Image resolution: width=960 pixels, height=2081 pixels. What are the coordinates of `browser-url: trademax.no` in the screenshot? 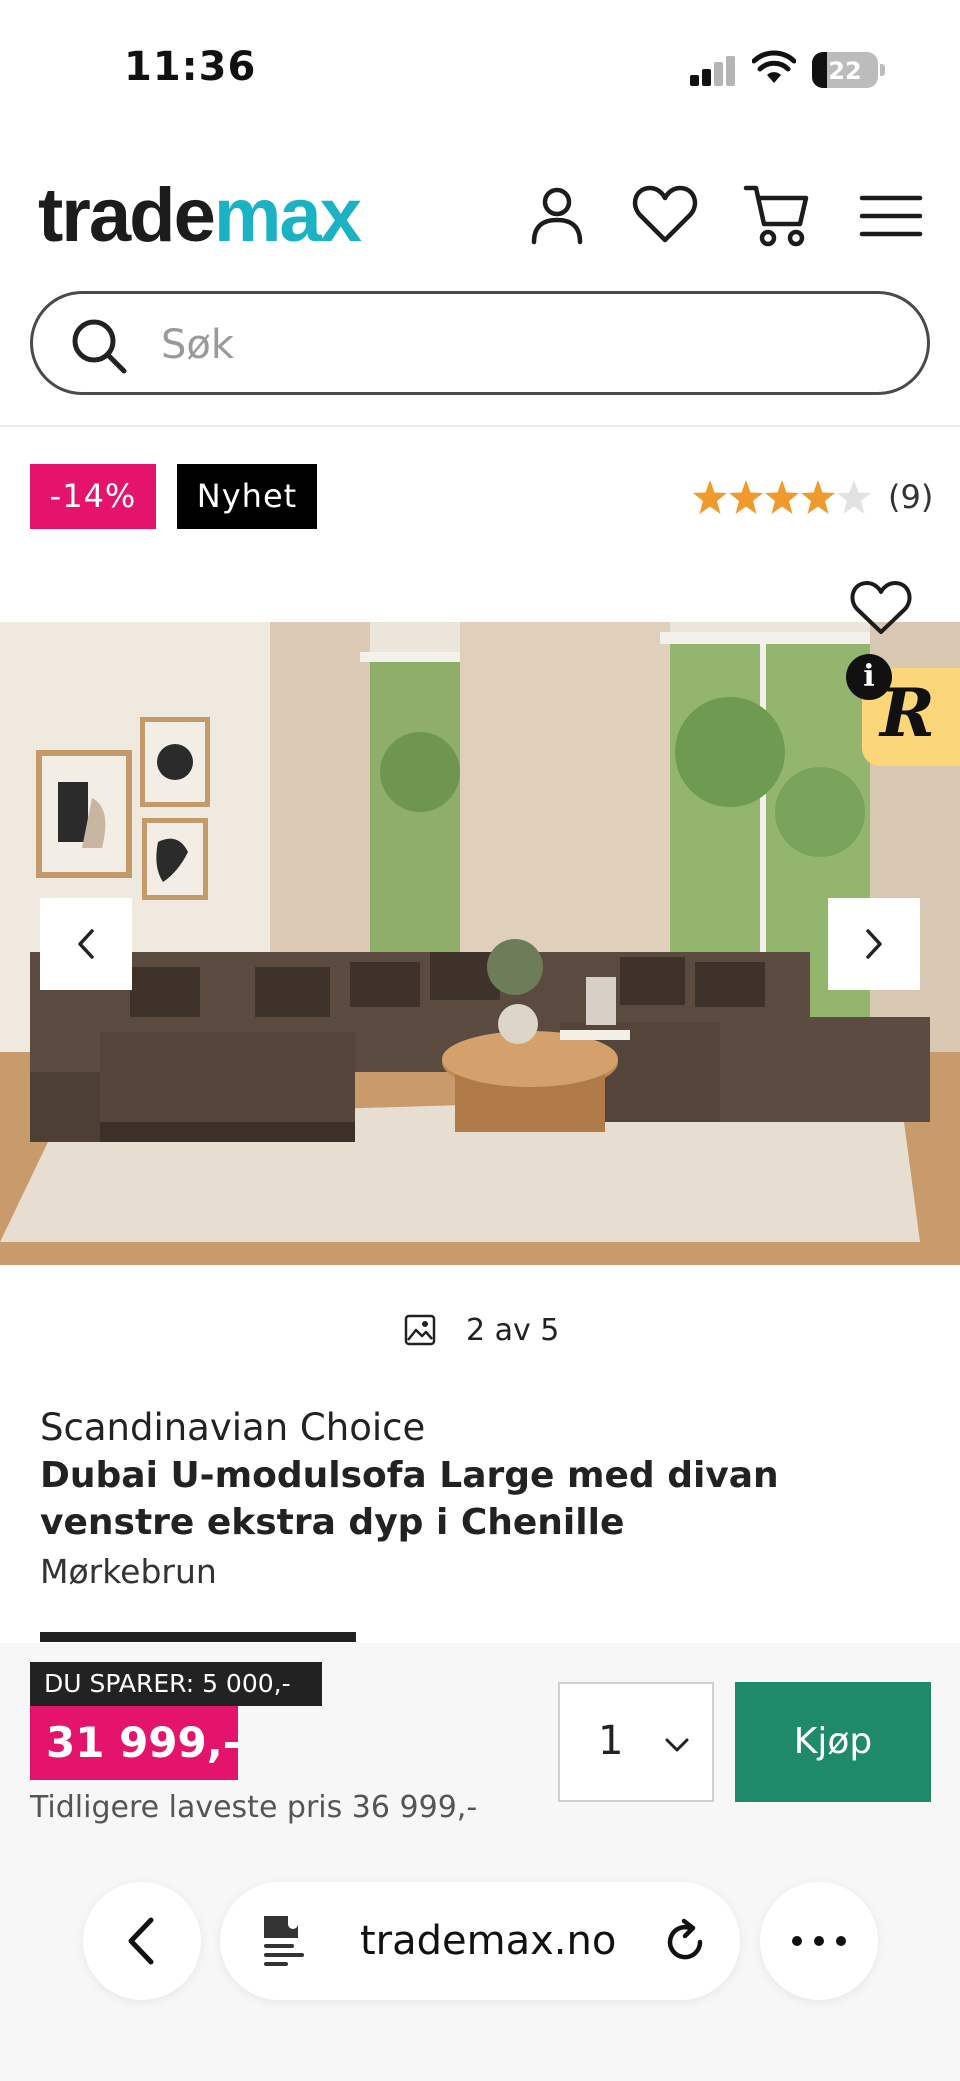 It's located at (488, 1941).